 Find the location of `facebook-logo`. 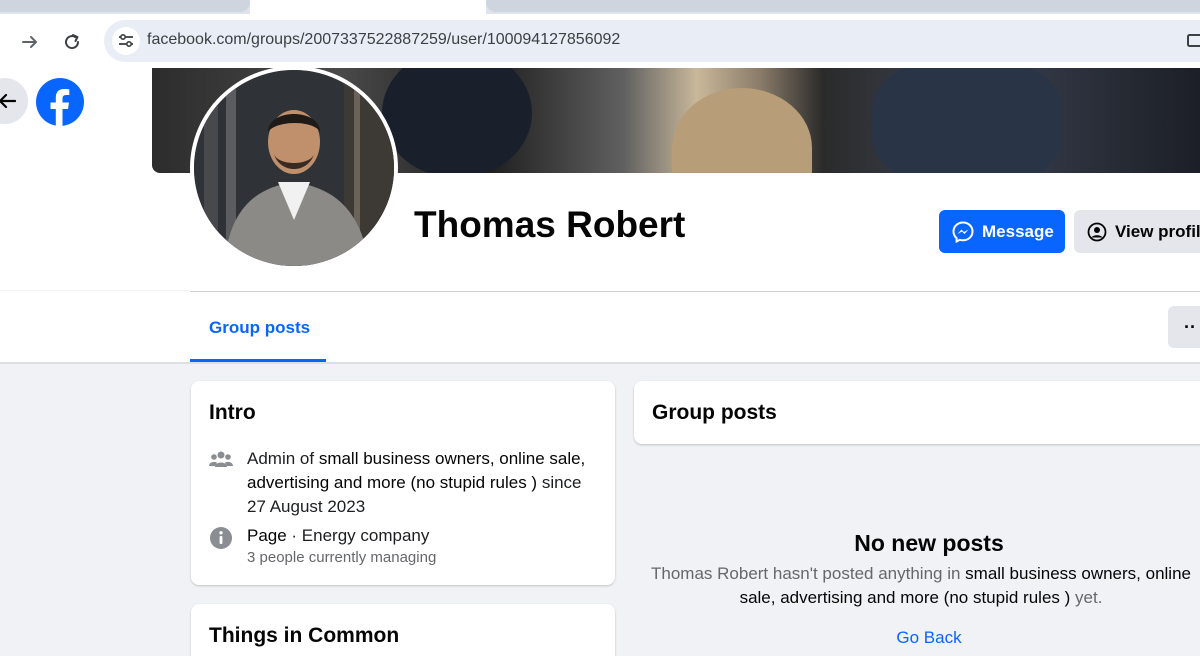

facebook-logo is located at coordinates (60, 102).